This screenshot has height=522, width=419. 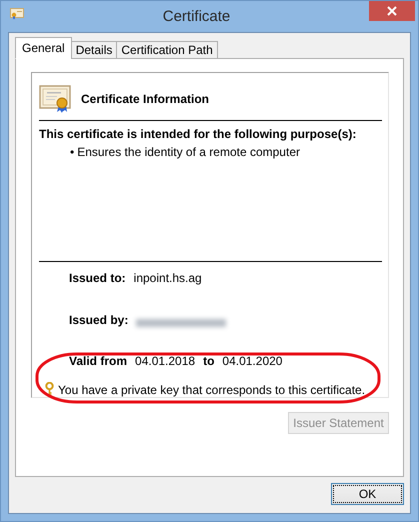 What do you see at coordinates (167, 50) in the screenshot?
I see `tab: Certification Path` at bounding box center [167, 50].